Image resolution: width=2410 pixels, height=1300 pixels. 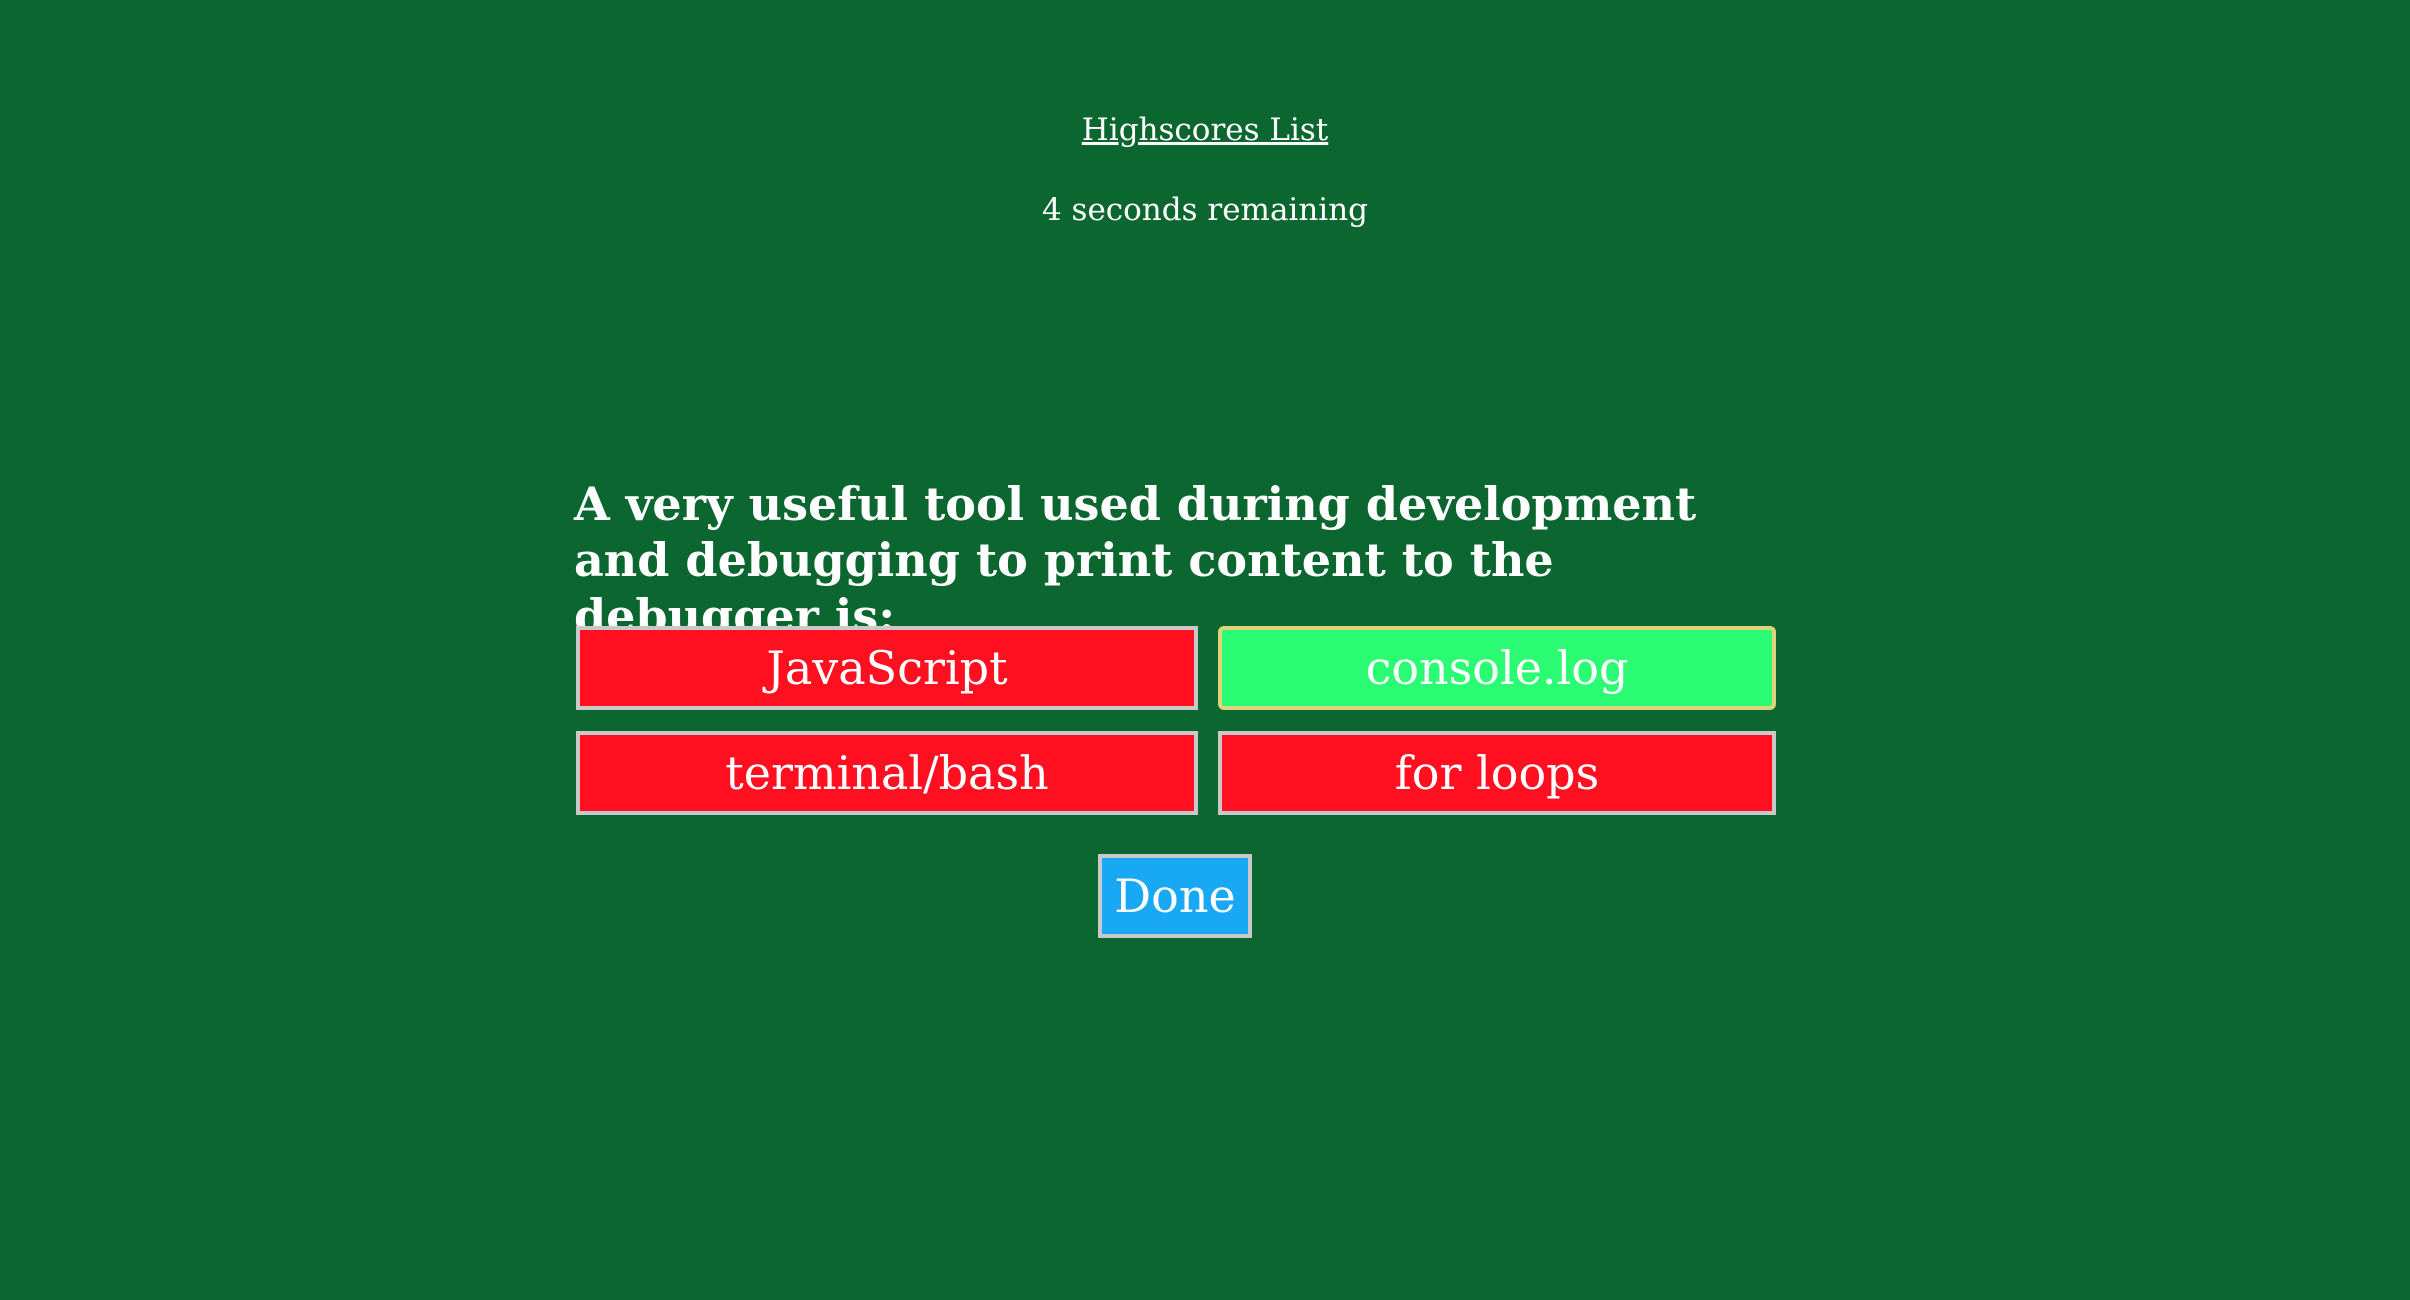 What do you see at coordinates (1497, 668) in the screenshot?
I see `answer-choice-console-log: console.log` at bounding box center [1497, 668].